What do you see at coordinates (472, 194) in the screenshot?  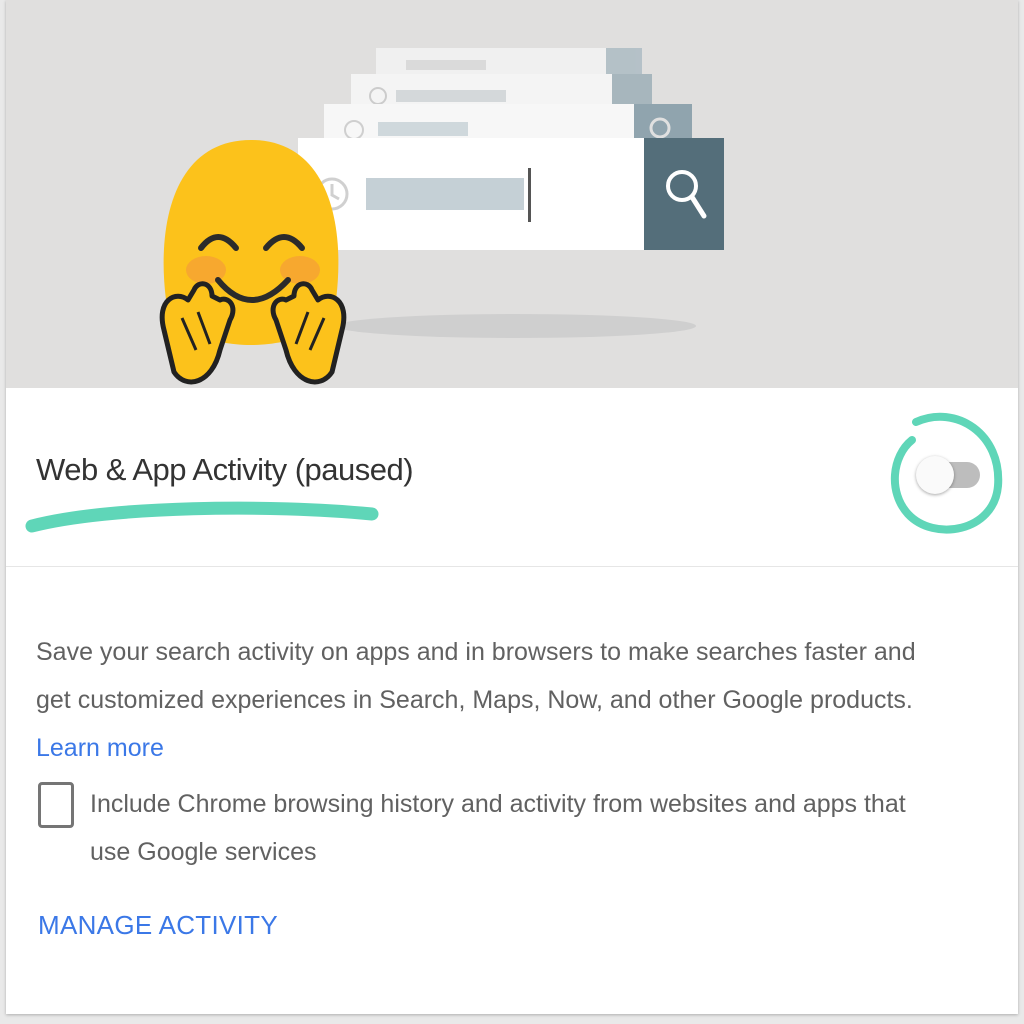 I see `front-search-bar` at bounding box center [472, 194].